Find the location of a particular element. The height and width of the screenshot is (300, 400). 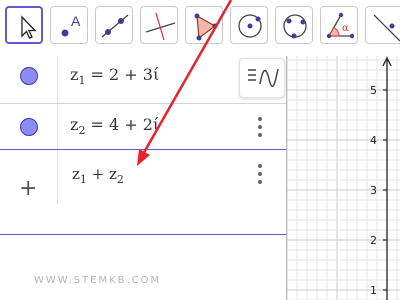

expression-z2: z2 = 4 + 2ί is located at coordinates (114, 126).